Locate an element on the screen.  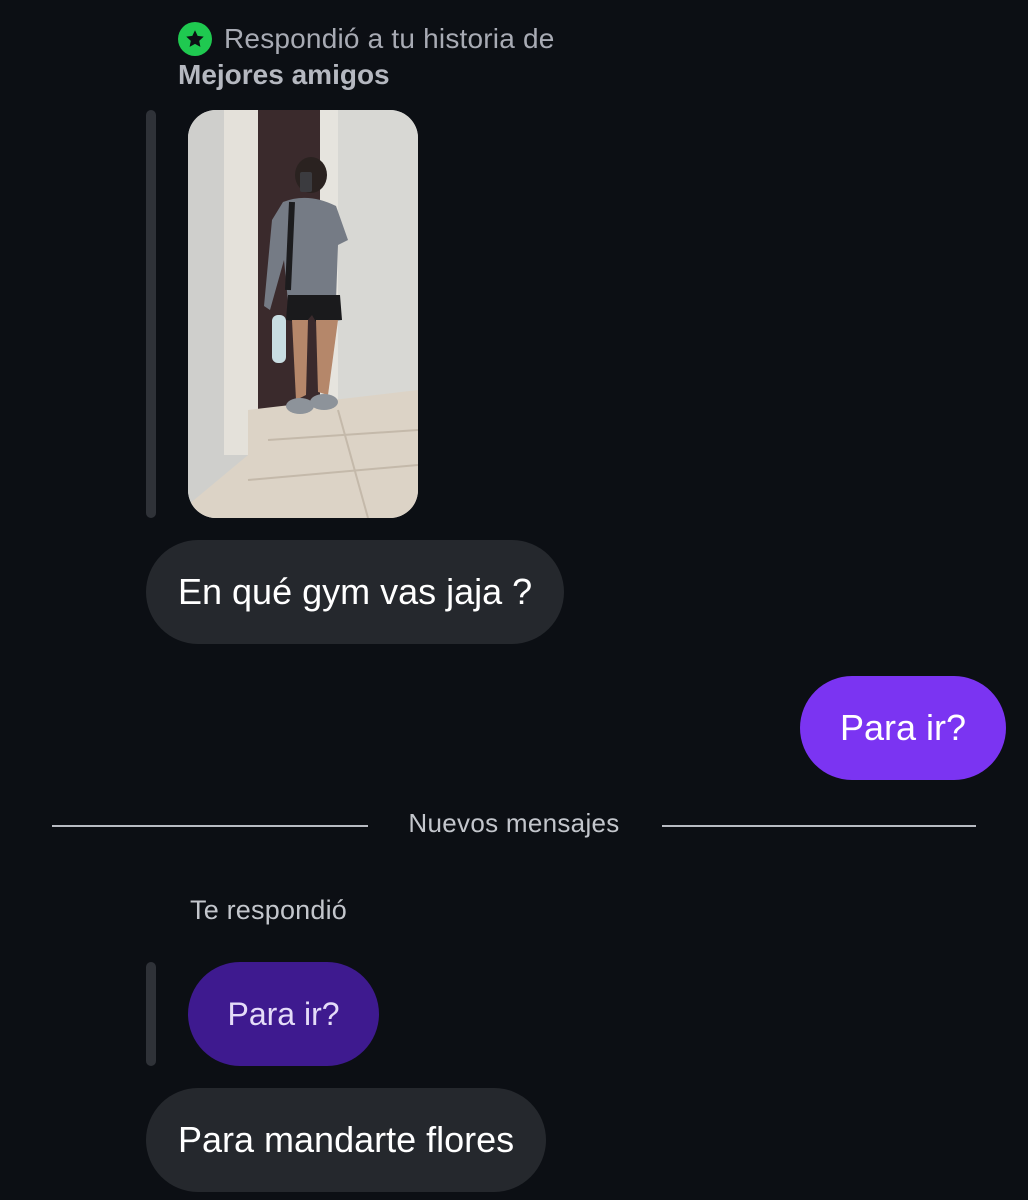
reply-quote-bar is located at coordinates (151, 1014).